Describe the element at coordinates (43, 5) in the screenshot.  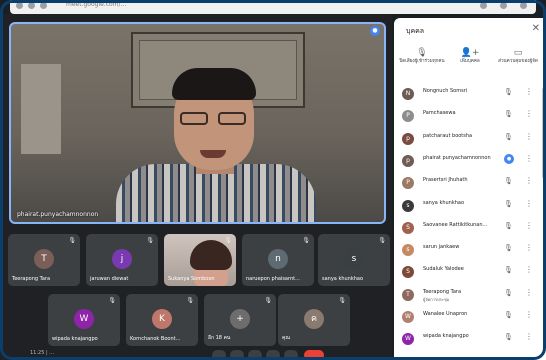
I see `reload-icon` at that location.